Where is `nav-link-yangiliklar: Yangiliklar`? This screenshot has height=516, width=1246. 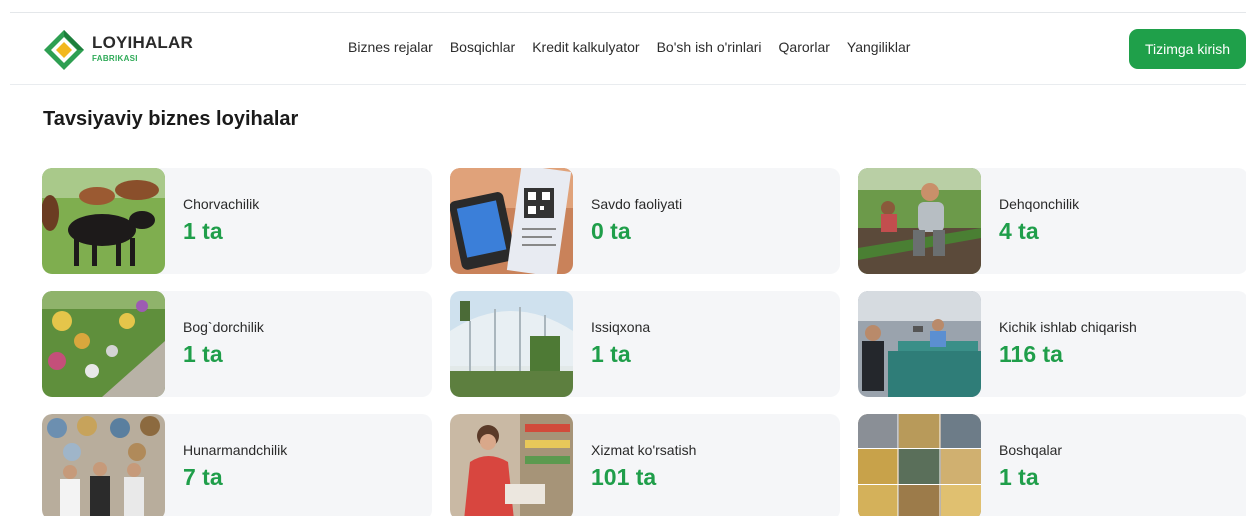
nav-link-yangiliklar: Yangiliklar is located at coordinates (879, 47).